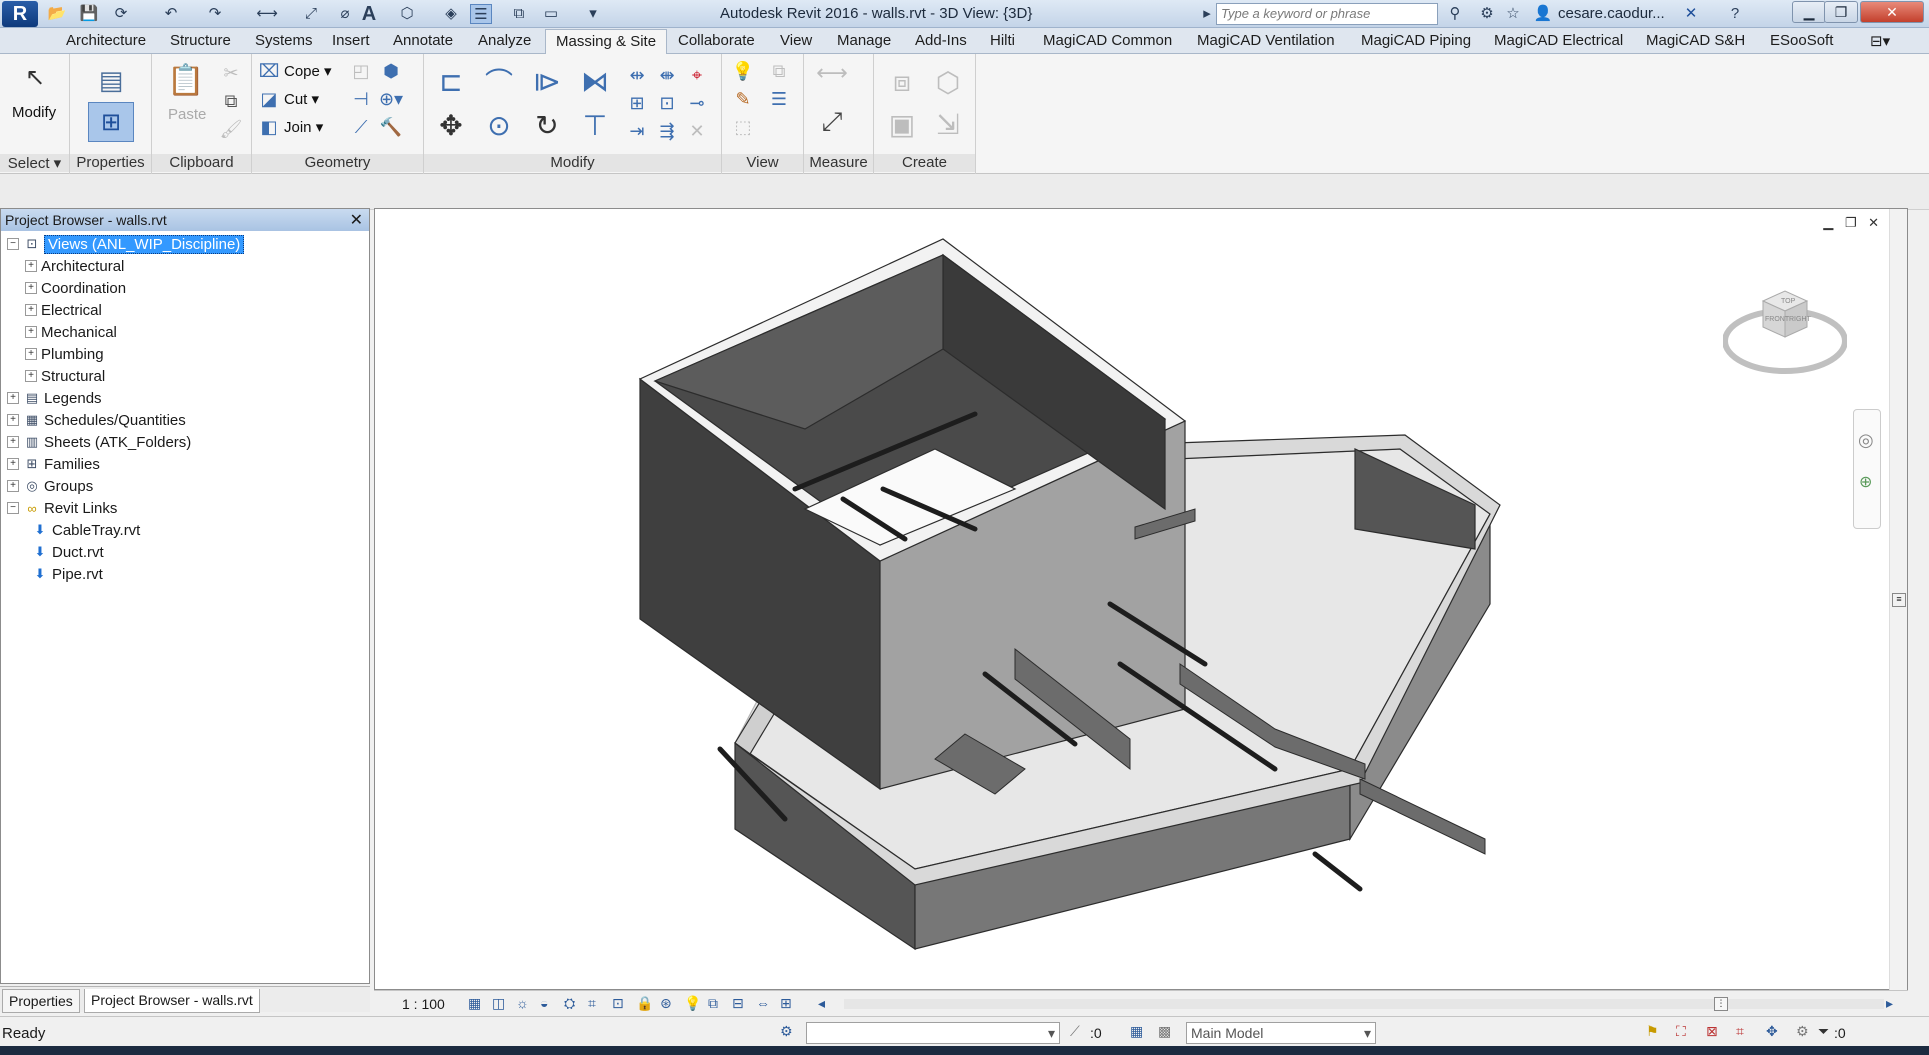  I want to click on split-with-gap-icon: ⇼, so click(667, 75).